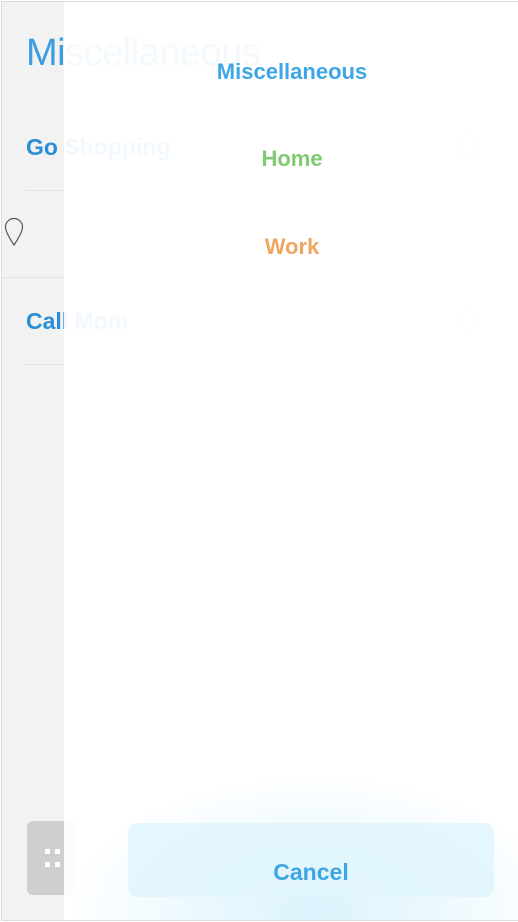  Describe the element at coordinates (291, 72) in the screenshot. I see `category-option-miscellaneous: Miscellaneous` at that location.